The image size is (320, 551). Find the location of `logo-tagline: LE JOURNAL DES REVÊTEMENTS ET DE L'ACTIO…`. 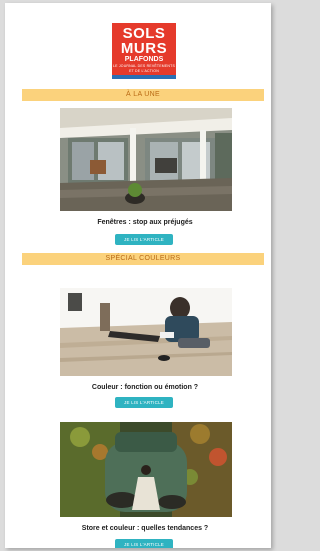

logo-tagline: LE JOURNAL DES REVÊTEMENTS ET DE L'ACTIO… is located at coordinates (144, 68).